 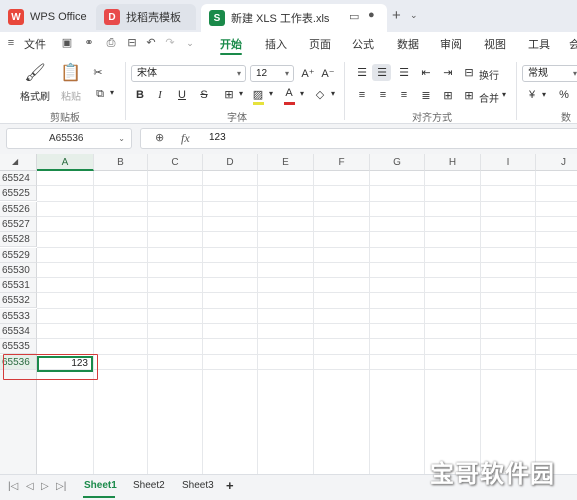 I want to click on wrap-text-label: 换行, so click(x=489, y=74).